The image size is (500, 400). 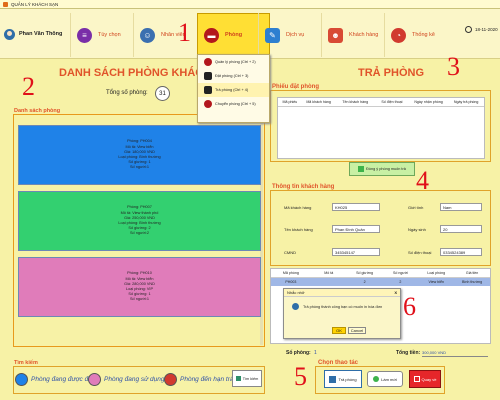 What do you see at coordinates (461, 229) in the screenshot?
I see `birthdate-field: 20` at bounding box center [461, 229].